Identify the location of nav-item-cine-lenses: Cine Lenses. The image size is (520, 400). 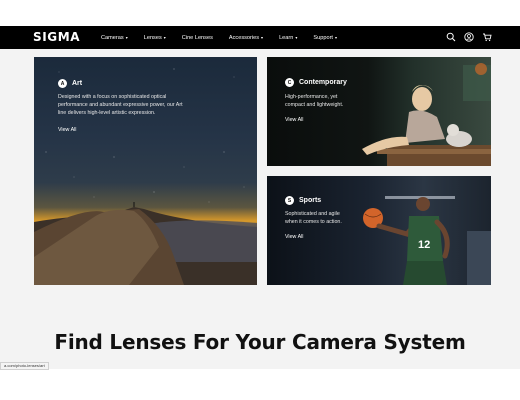
(197, 38).